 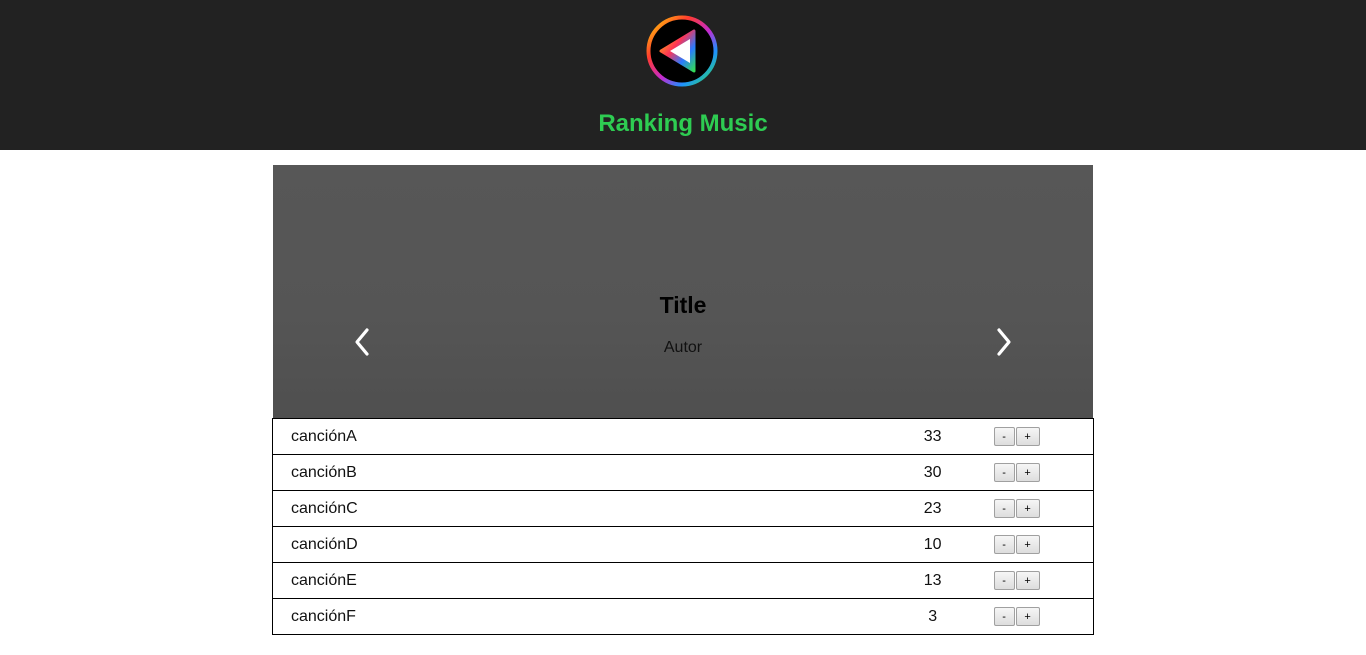 I want to click on song-votes: 13, so click(x=932, y=580).